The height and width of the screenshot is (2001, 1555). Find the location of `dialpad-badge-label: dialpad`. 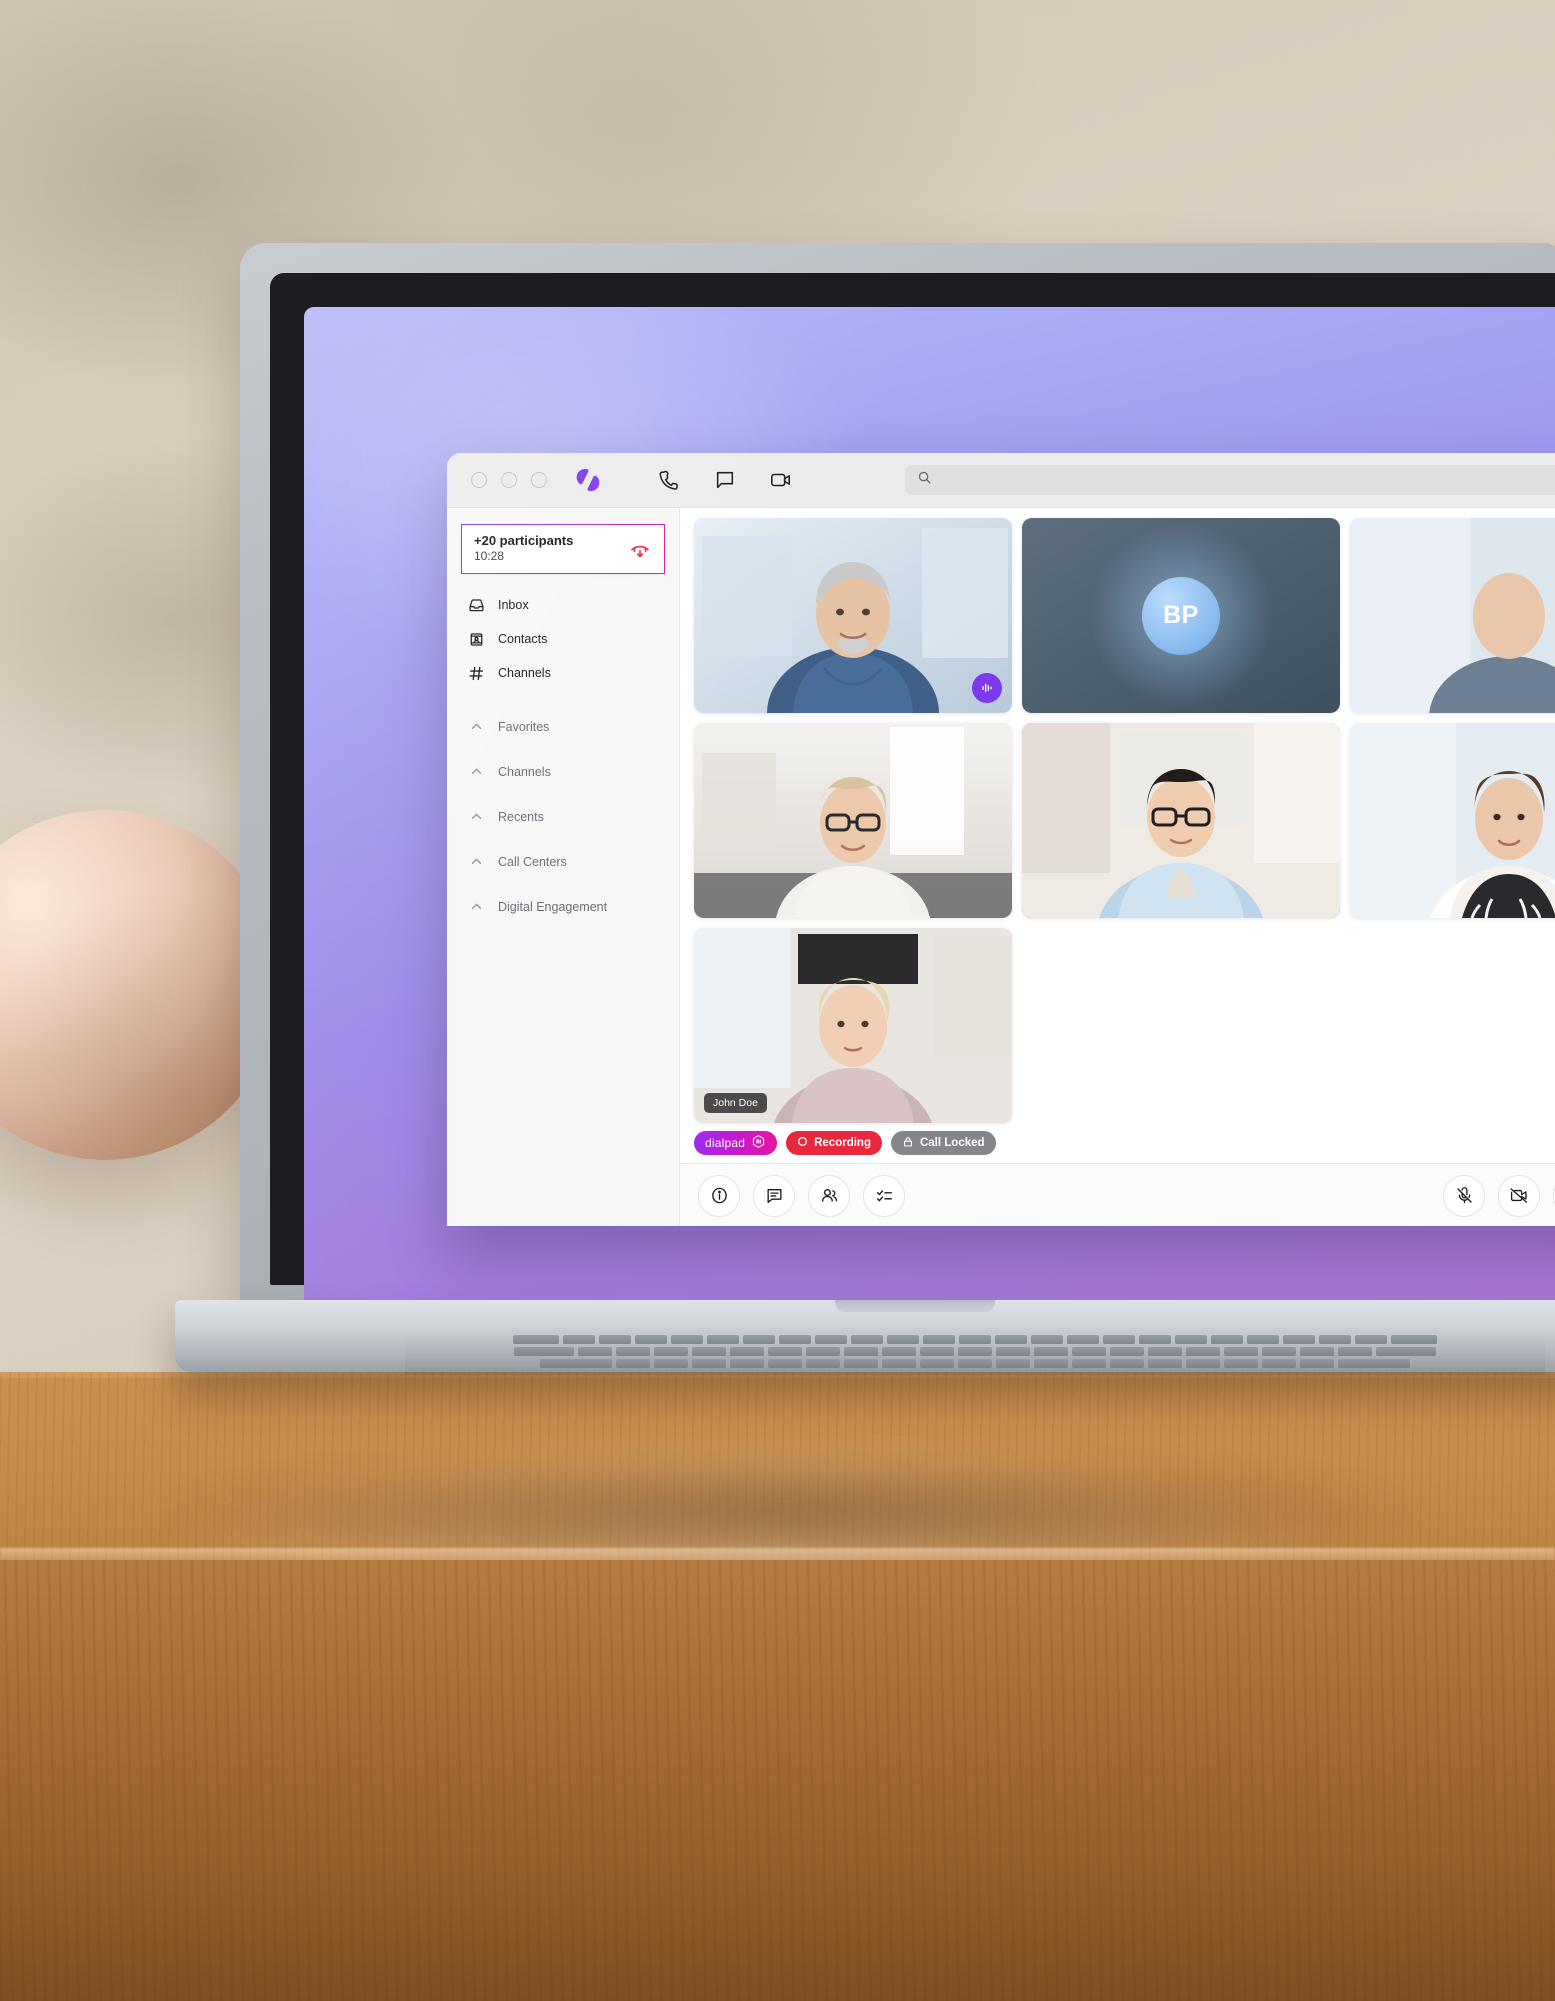

dialpad-badge-label: dialpad is located at coordinates (725, 1143).